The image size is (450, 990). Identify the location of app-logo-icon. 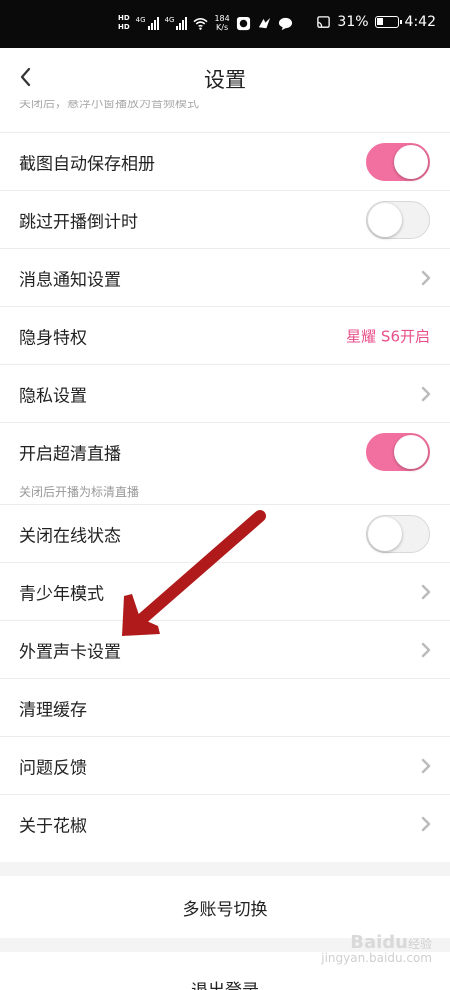
(264, 22).